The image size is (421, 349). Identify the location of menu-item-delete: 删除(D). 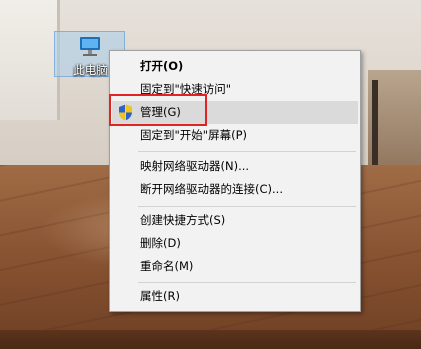
(235, 243).